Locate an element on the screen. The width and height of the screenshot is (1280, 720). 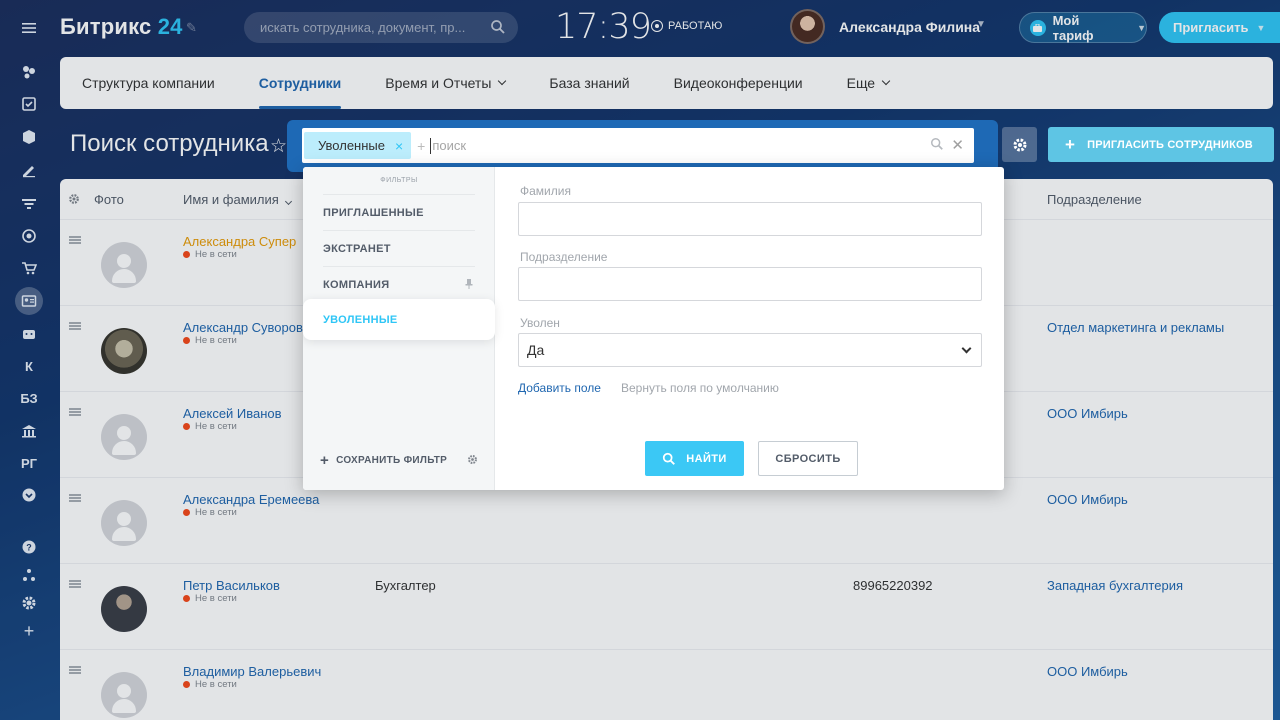
structure-icon is located at coordinates (29, 575).